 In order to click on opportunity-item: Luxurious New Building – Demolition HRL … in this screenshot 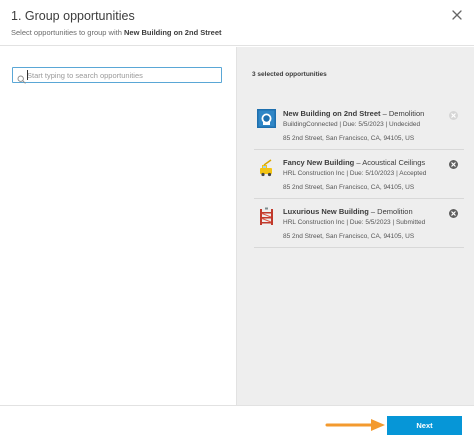, I will do `click(359, 224)`.